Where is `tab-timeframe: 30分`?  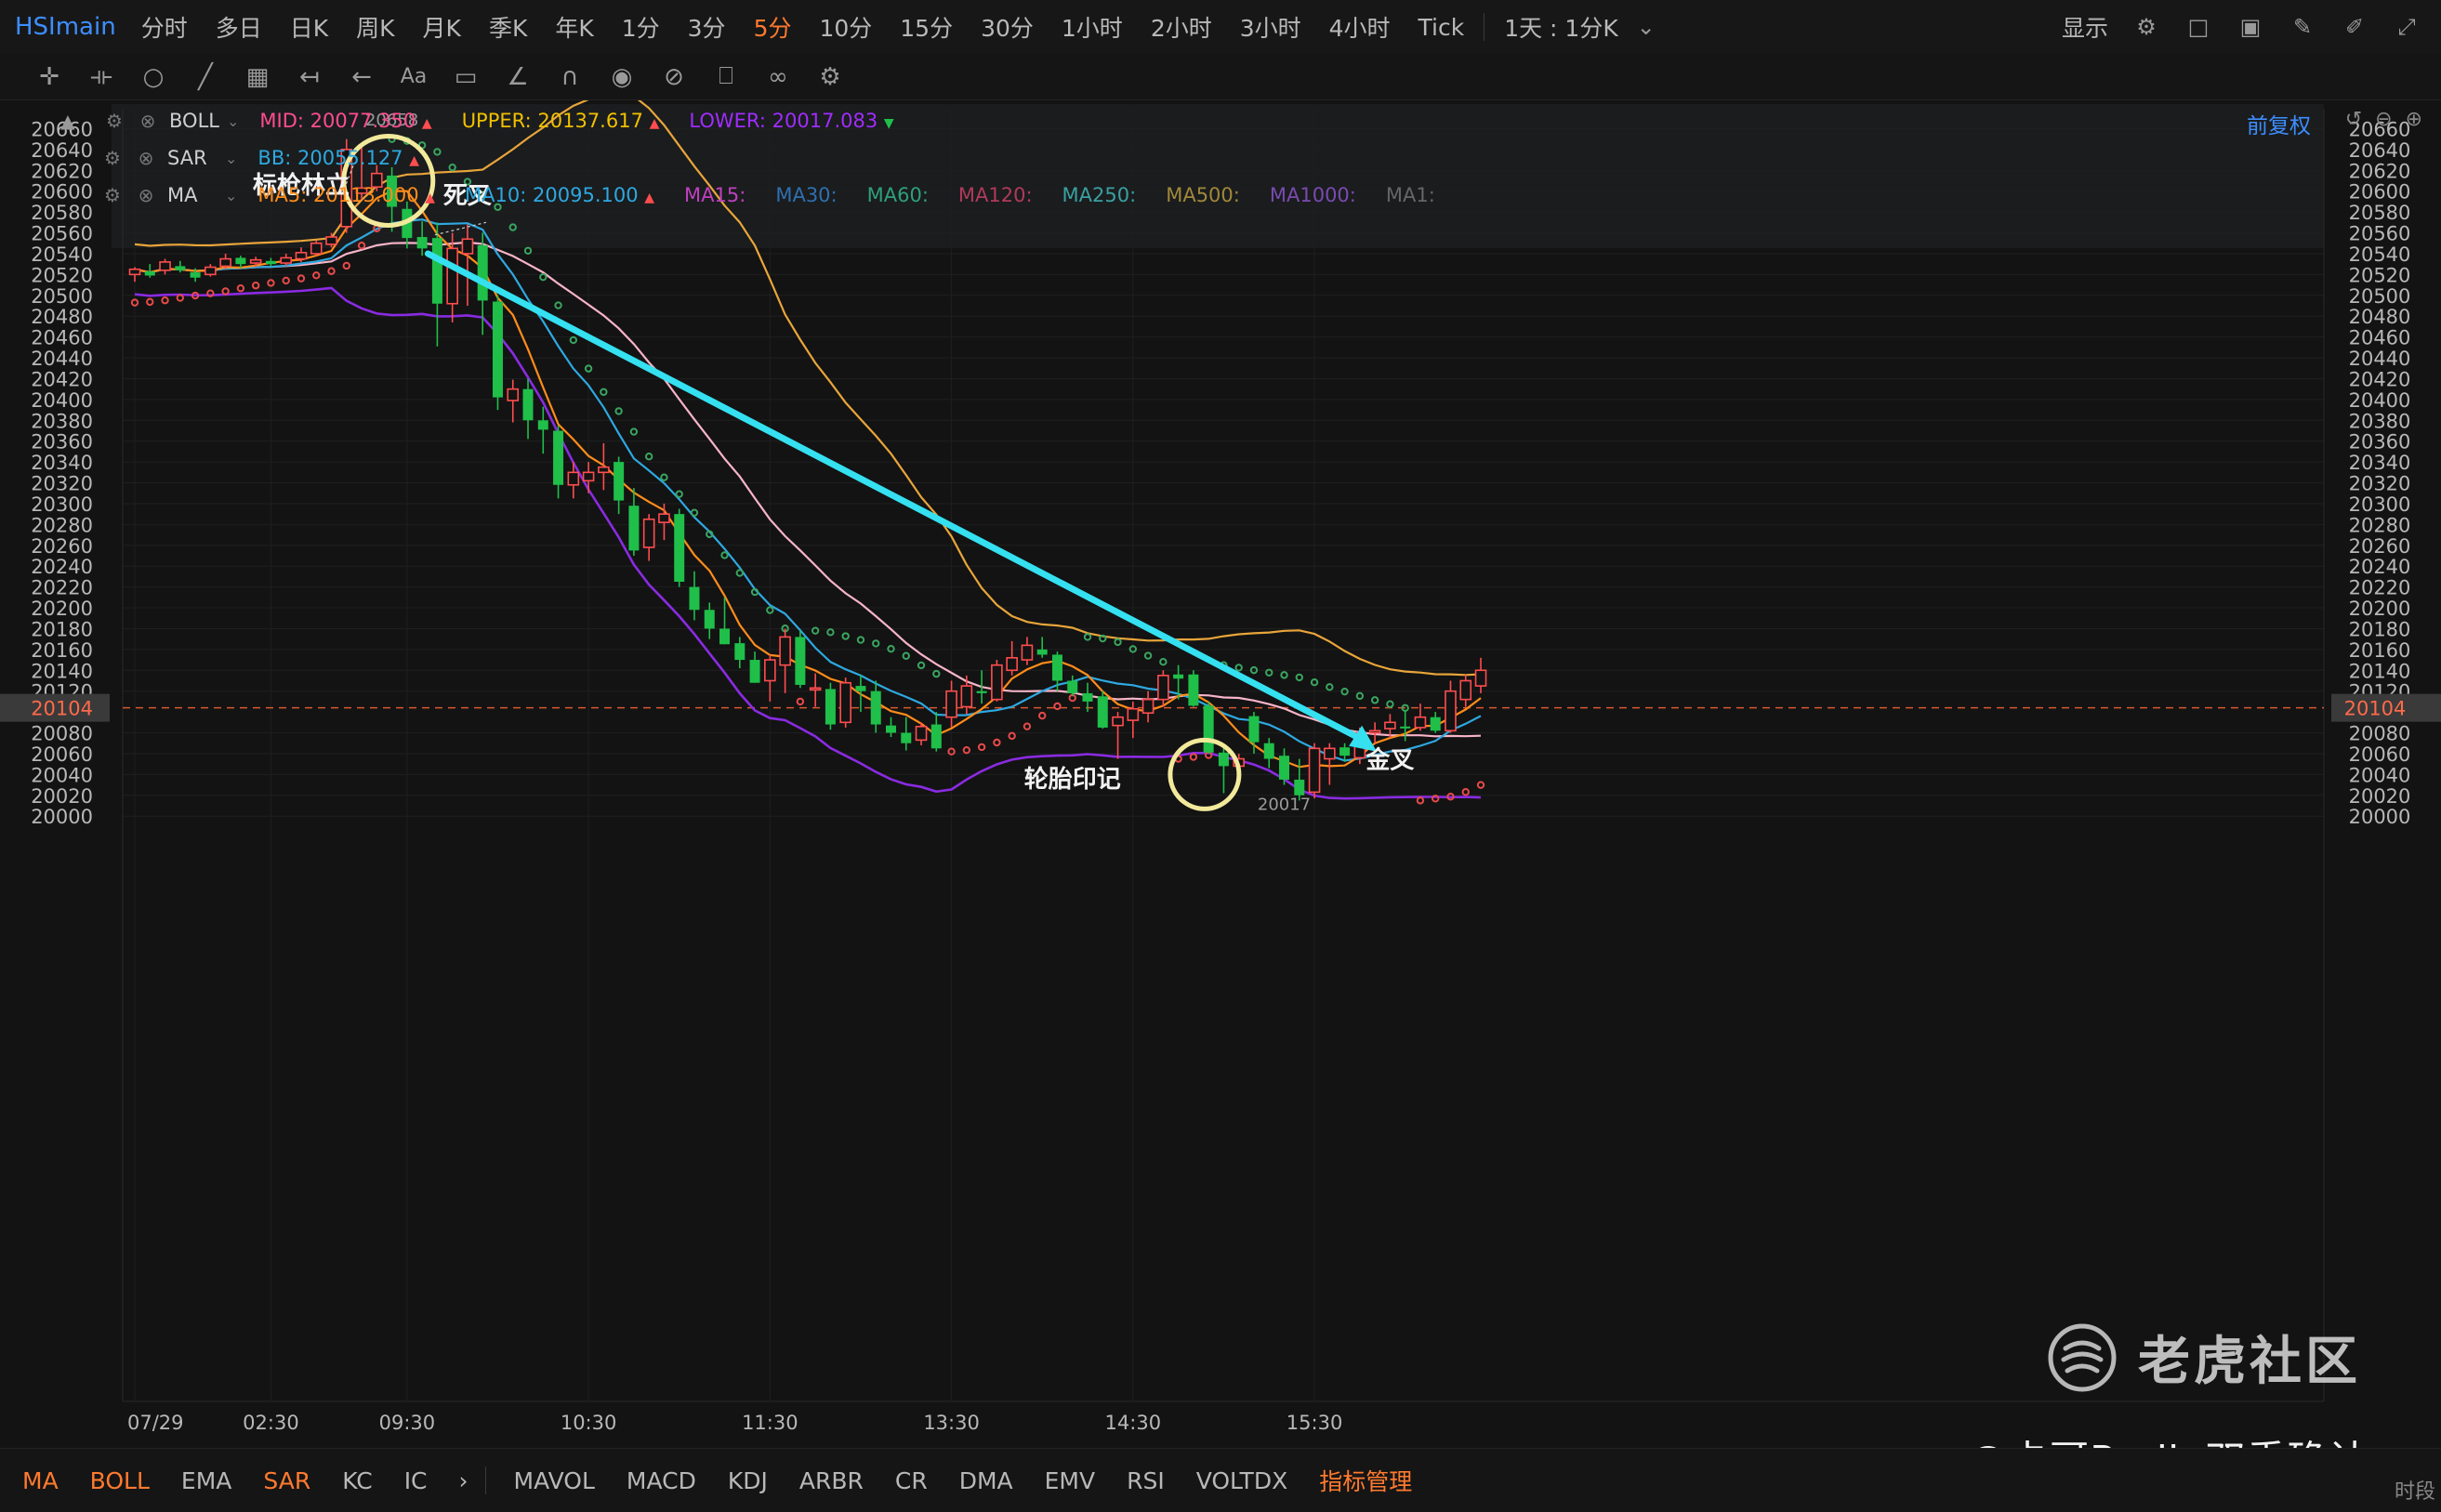 tab-timeframe: 30分 is located at coordinates (1007, 27).